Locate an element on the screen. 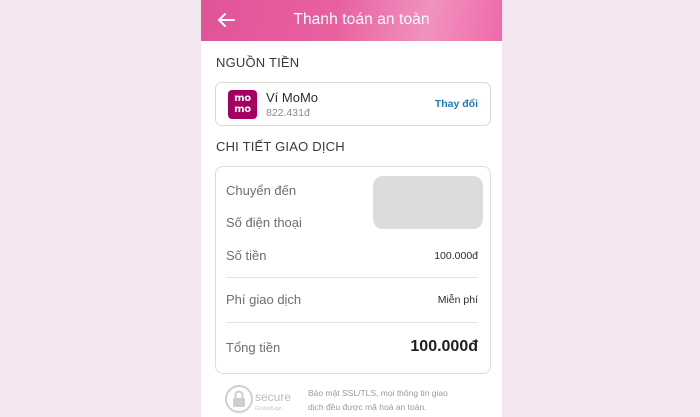 This screenshot has height=417, width=700. funding-source-card: mo mo Ví MoMo 822.431đ Thay đổi is located at coordinates (353, 104).